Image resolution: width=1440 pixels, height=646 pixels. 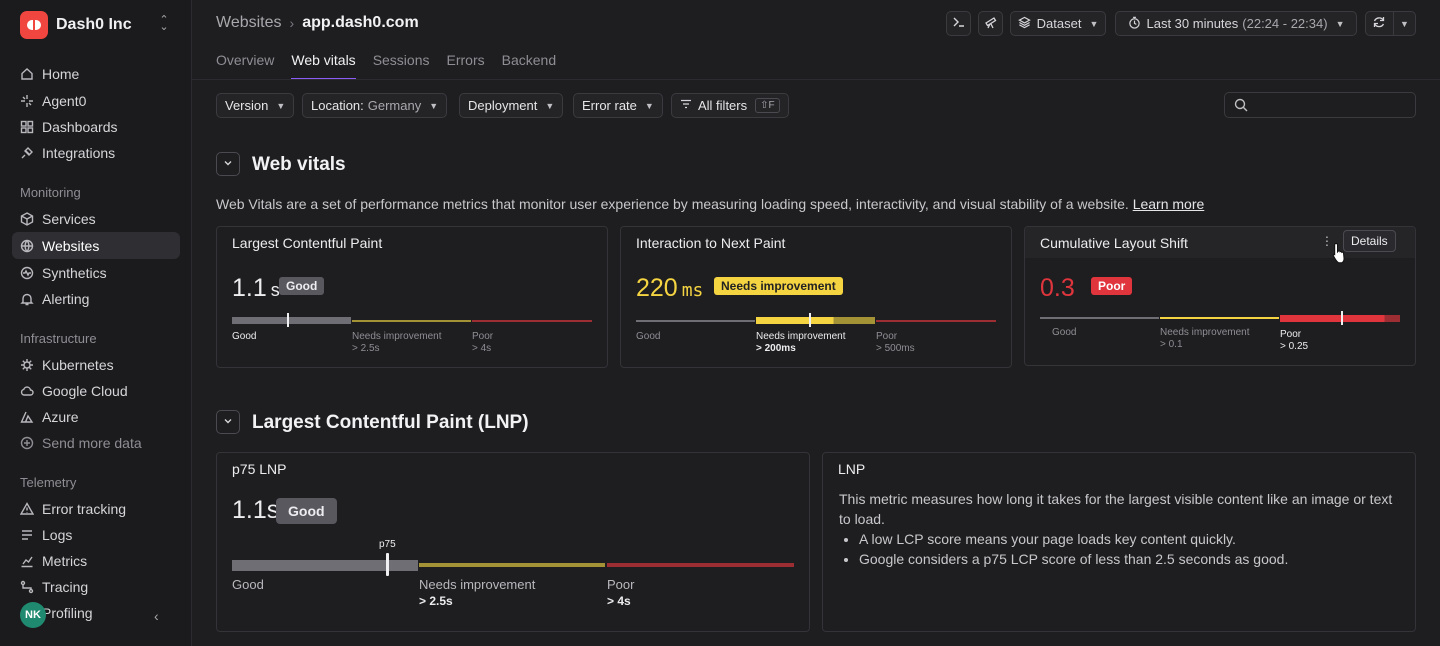 I want to click on metrics-icon, so click(x=27, y=561).